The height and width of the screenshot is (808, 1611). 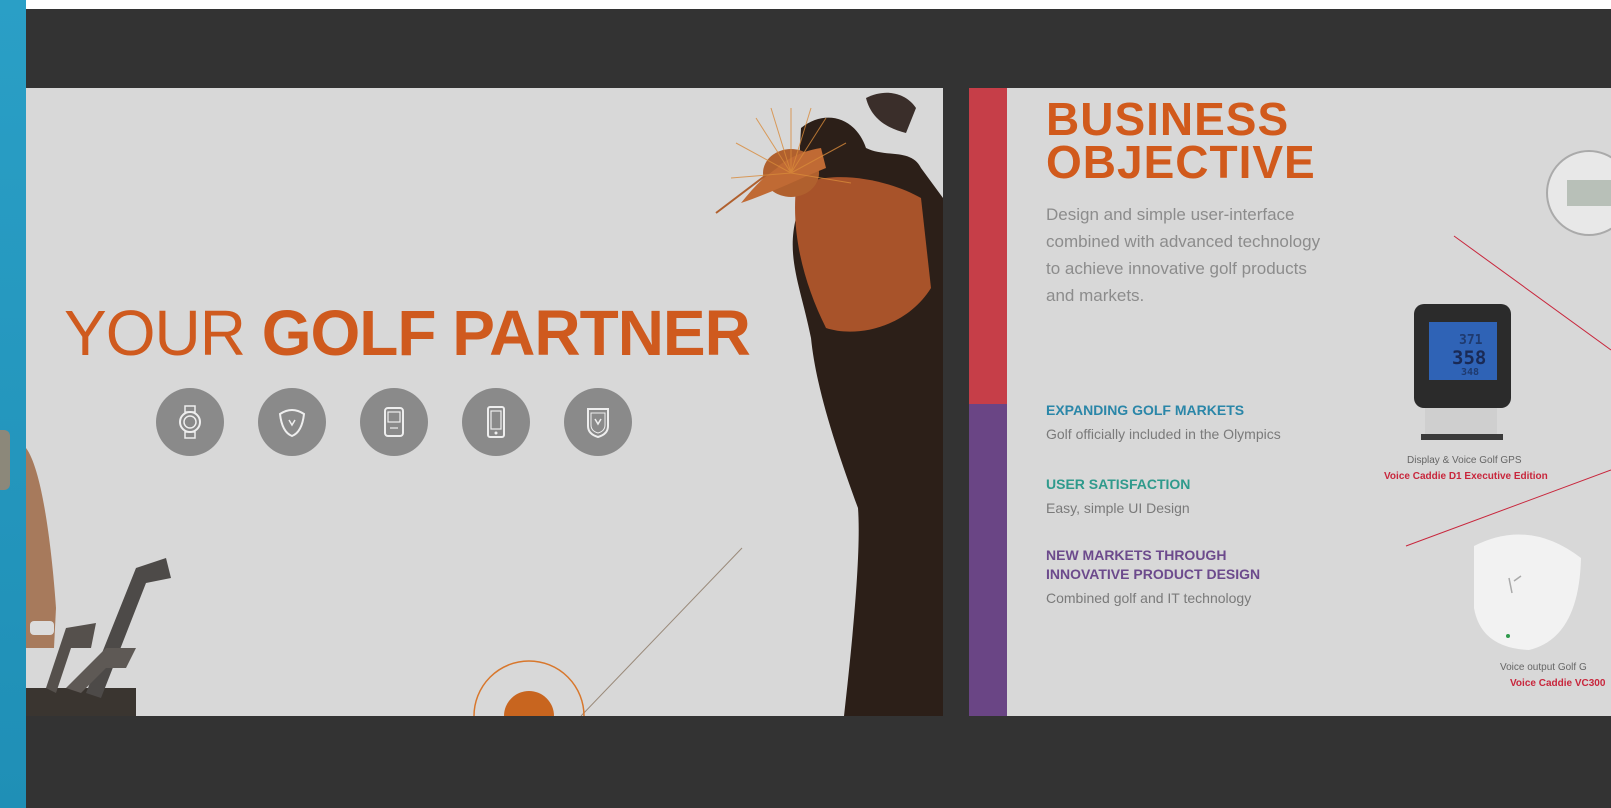 I want to click on gps-device-icon, so click(x=394, y=422).